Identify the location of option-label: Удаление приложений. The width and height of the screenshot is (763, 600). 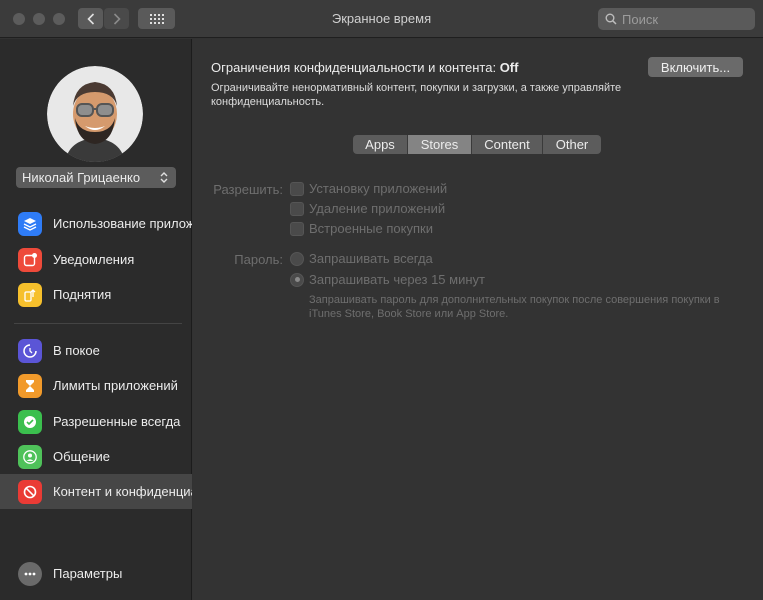
(377, 208).